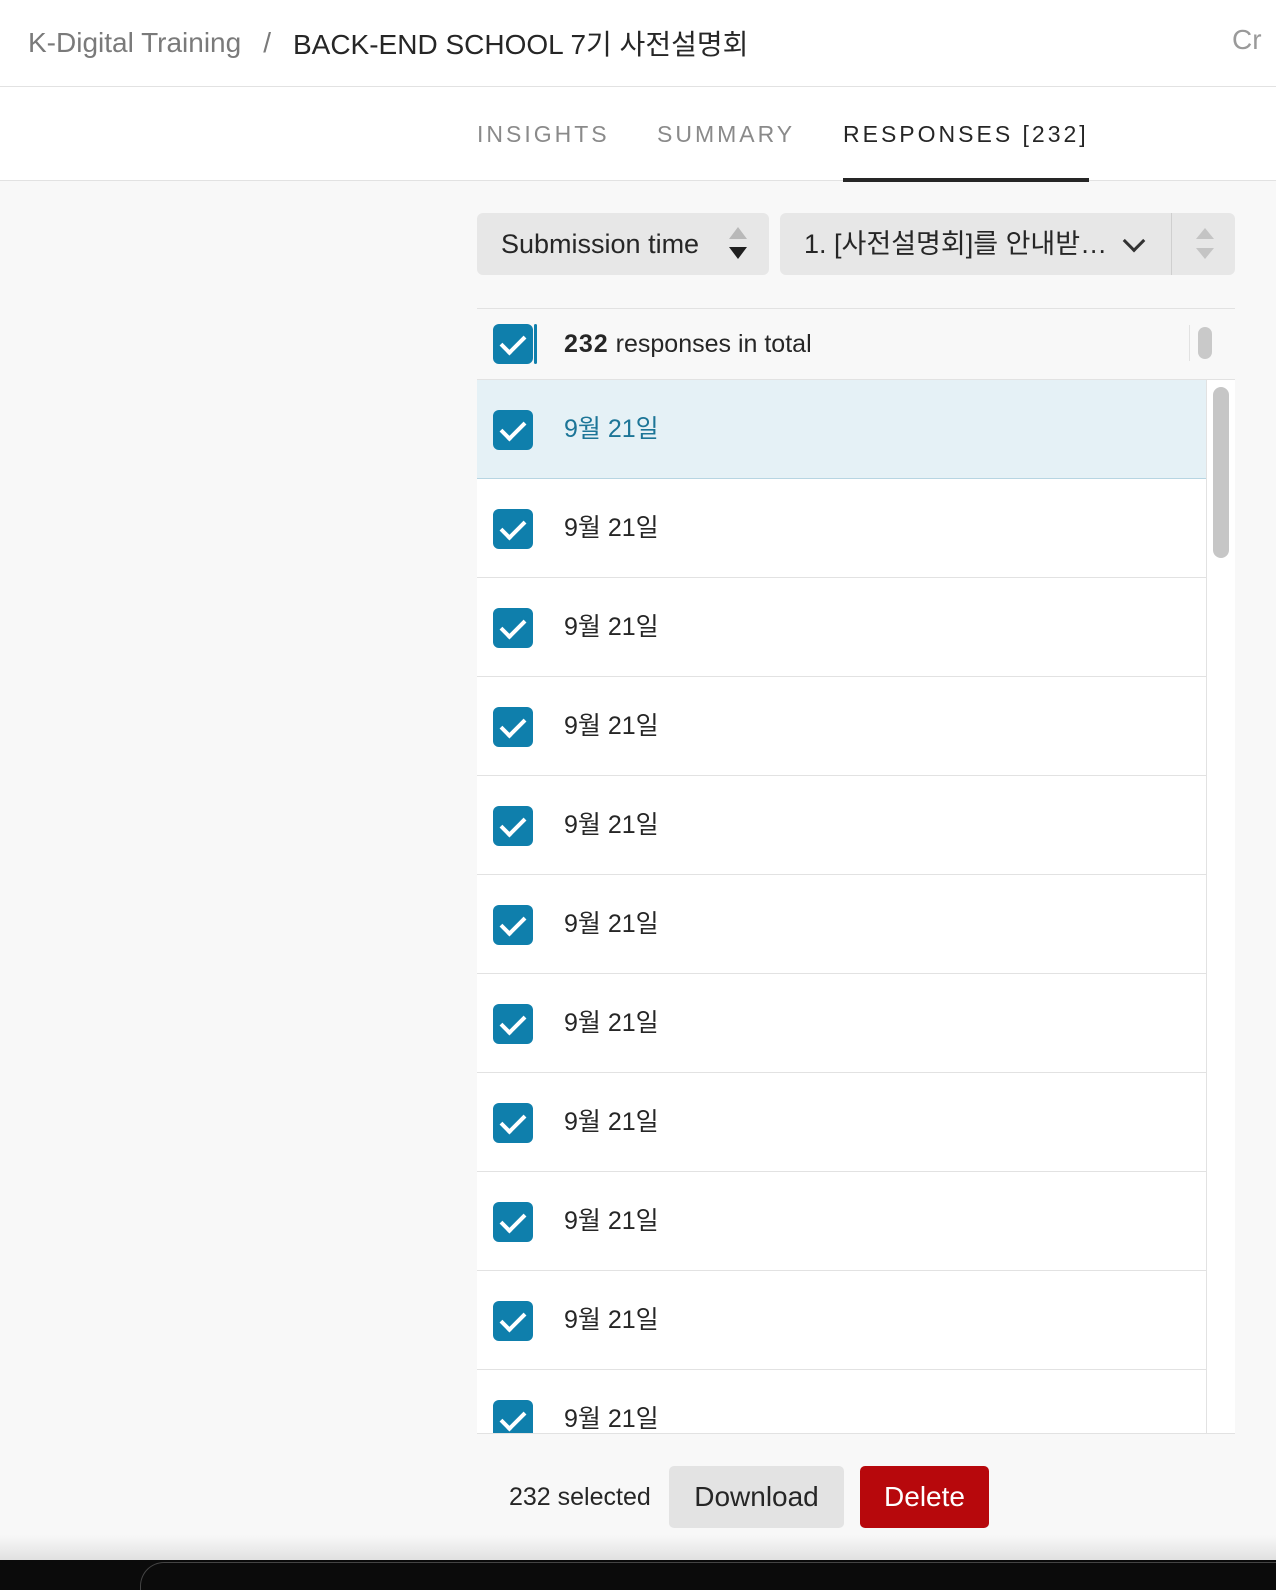 The image size is (1276, 1590). Describe the element at coordinates (638, 1547) in the screenshot. I see `bottom-shadow` at that location.